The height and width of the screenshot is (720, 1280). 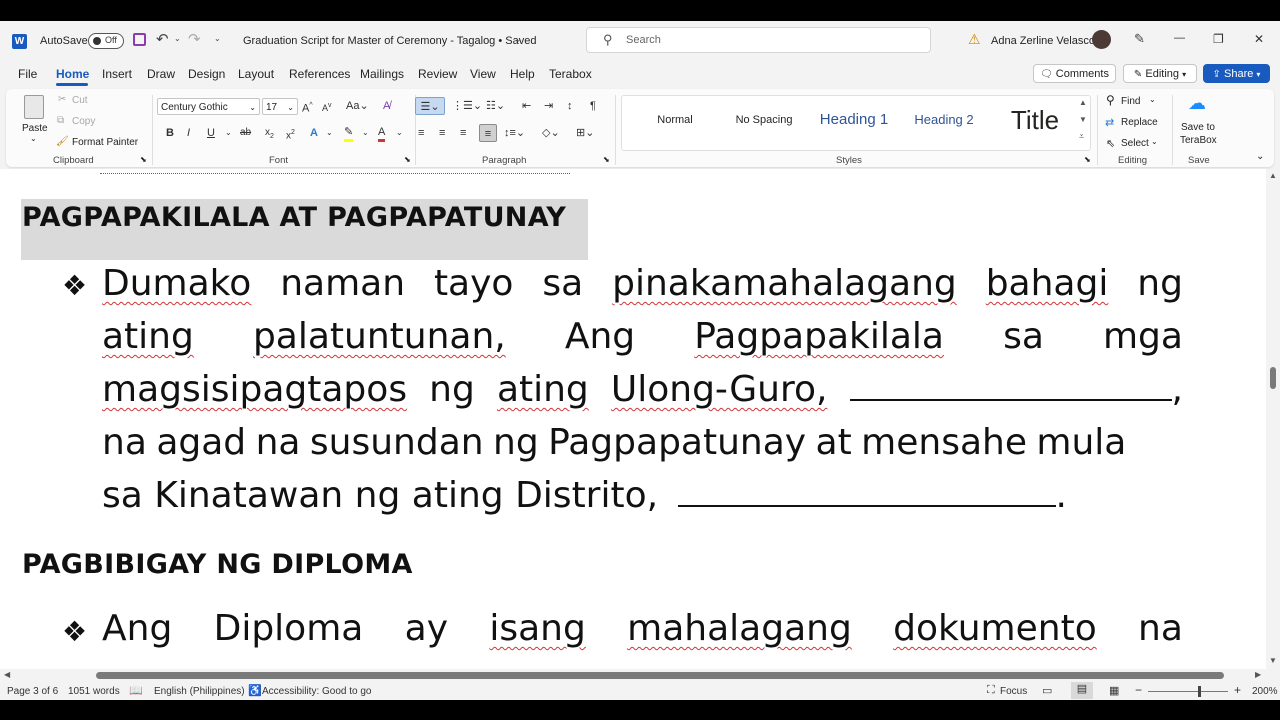 I want to click on font-color-dropdown-icon: ⌄, so click(x=399, y=133).